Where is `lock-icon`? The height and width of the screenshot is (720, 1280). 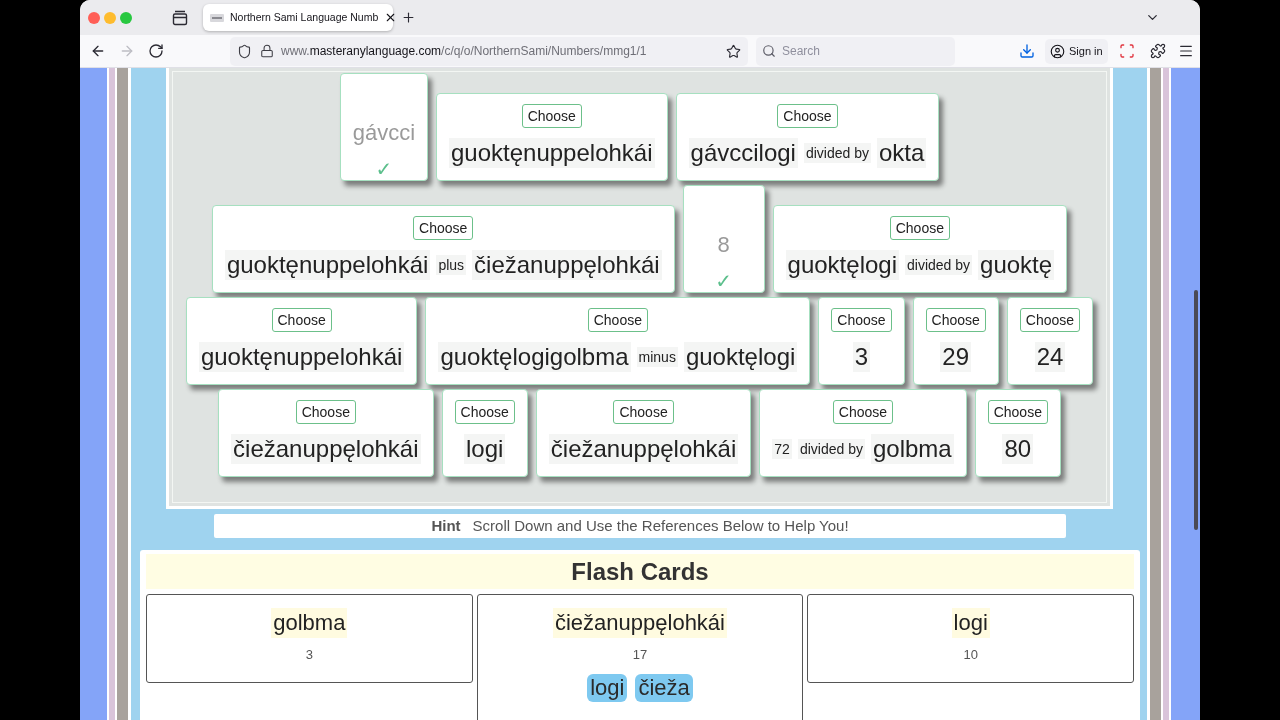
lock-icon is located at coordinates (267, 51).